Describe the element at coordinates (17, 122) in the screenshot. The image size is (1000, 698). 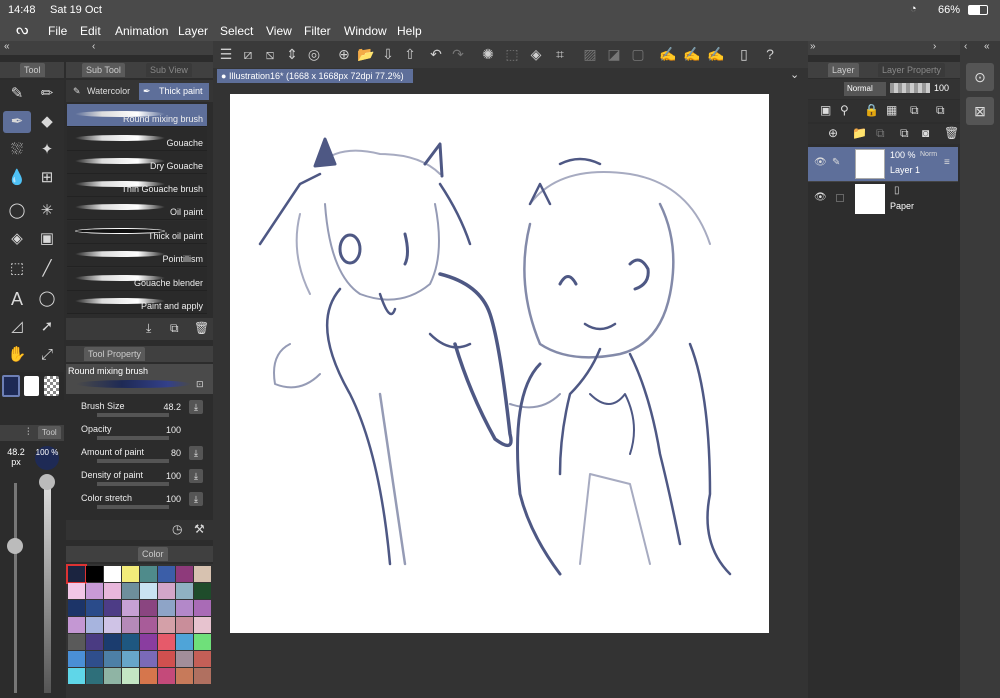
I see `brush-tool-icon: ✒` at that location.